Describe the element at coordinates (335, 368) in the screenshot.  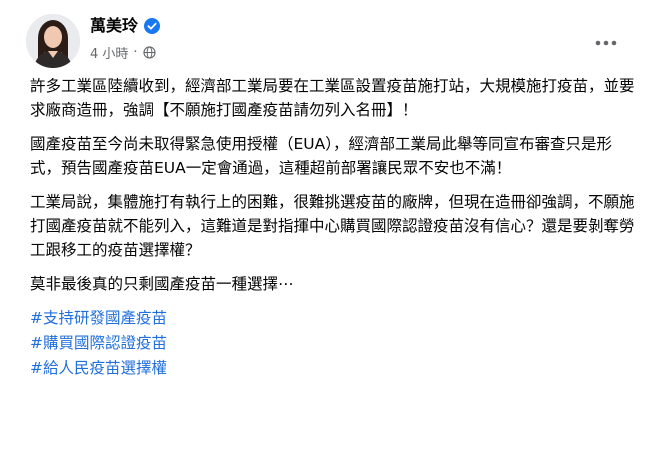
I see `hashtag-link: #給人民疫苗選擇權` at that location.